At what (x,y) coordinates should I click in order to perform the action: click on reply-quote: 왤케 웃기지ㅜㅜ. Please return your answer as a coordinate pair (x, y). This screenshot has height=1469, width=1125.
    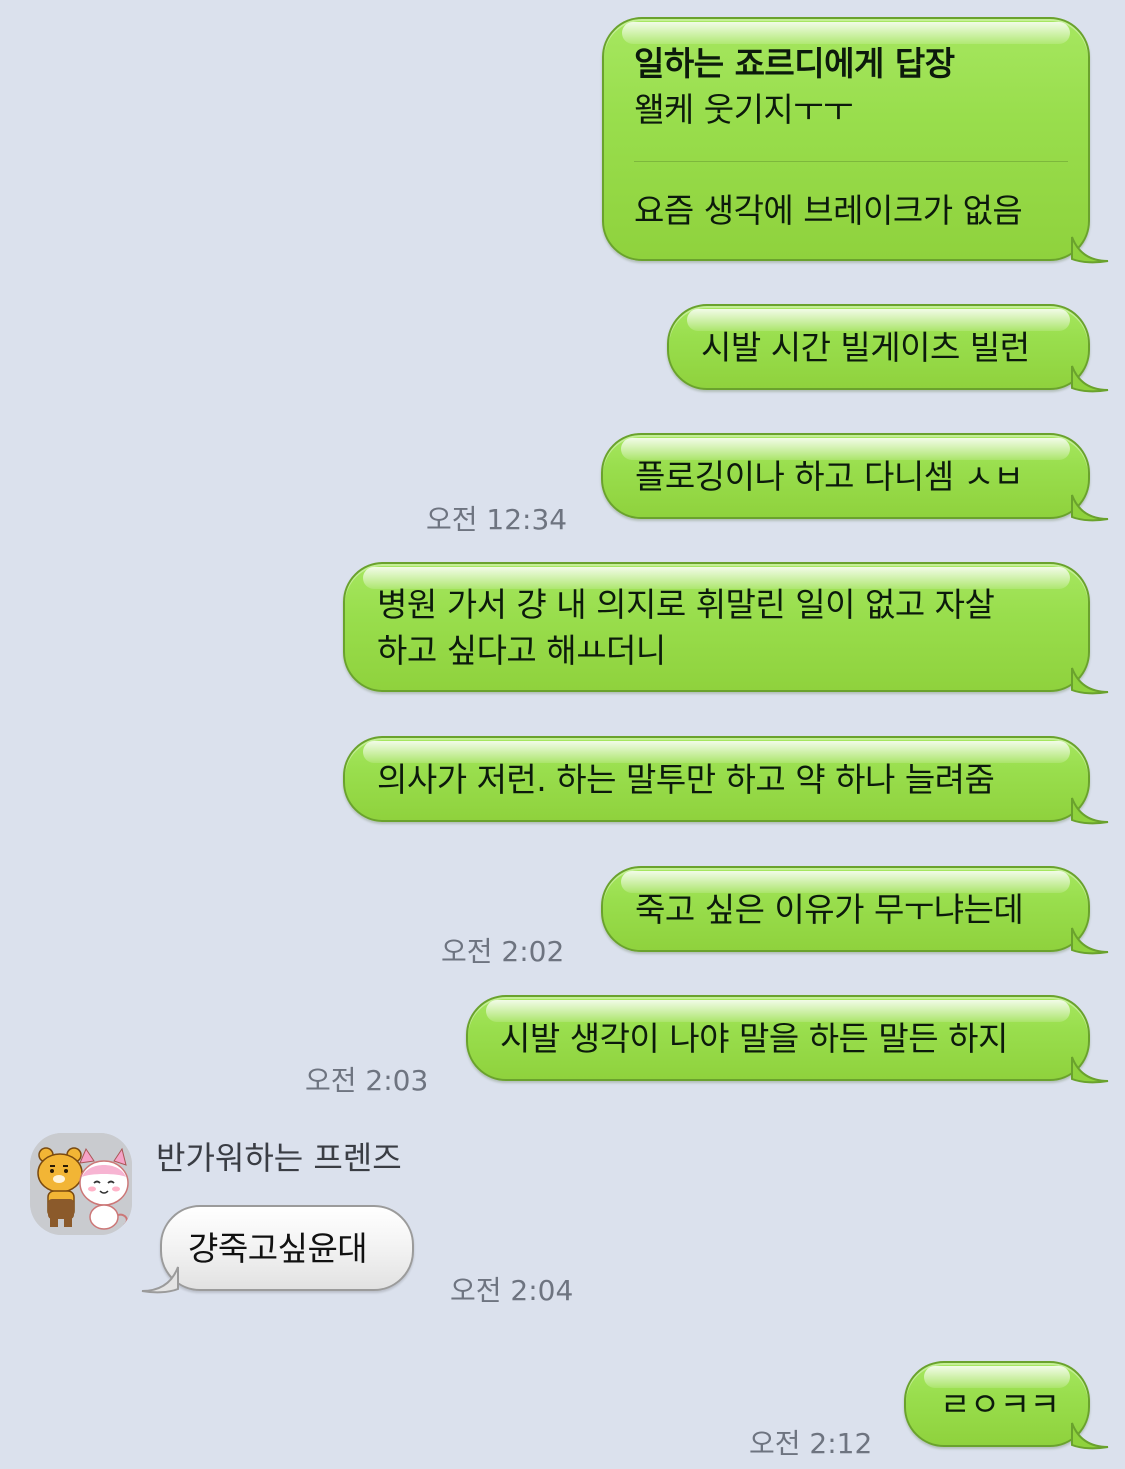
    Looking at the image, I should click on (744, 109).